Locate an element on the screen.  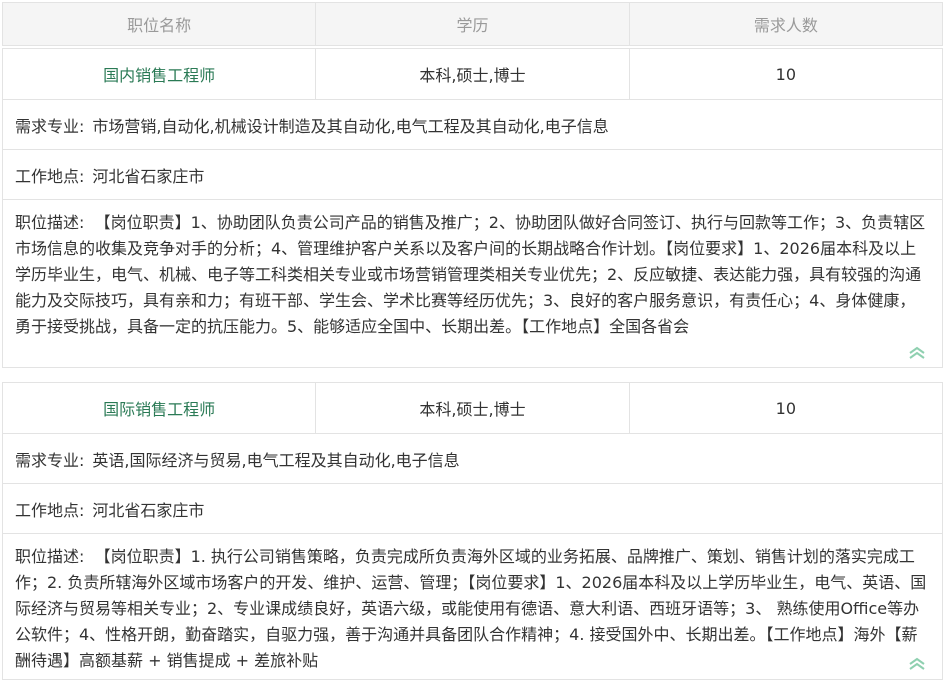
job-summary-row: 国内销售工程师 本科,硕士,博士 10 is located at coordinates (472, 74).